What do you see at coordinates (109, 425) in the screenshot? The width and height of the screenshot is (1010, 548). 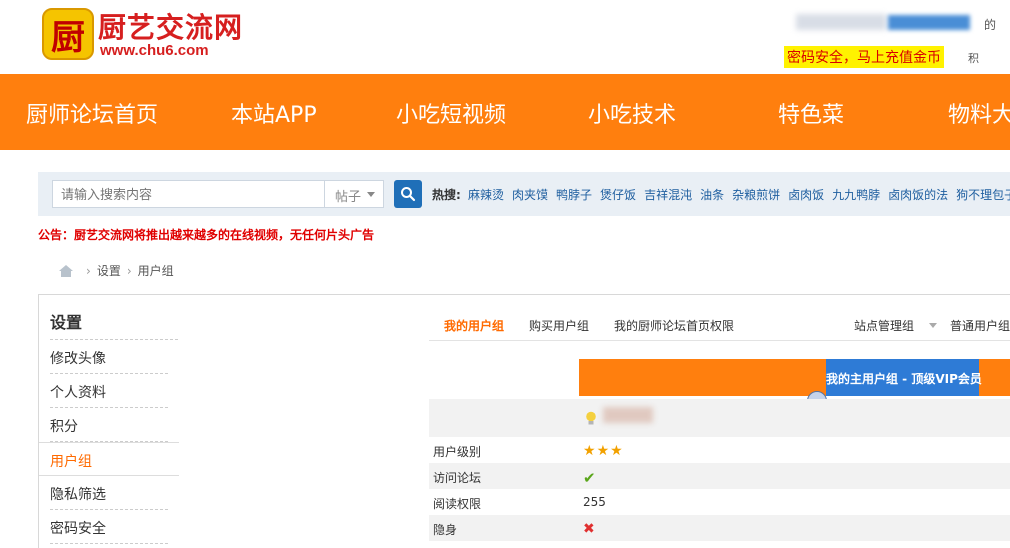 I see `sidebar-item-credits: 积分` at bounding box center [109, 425].